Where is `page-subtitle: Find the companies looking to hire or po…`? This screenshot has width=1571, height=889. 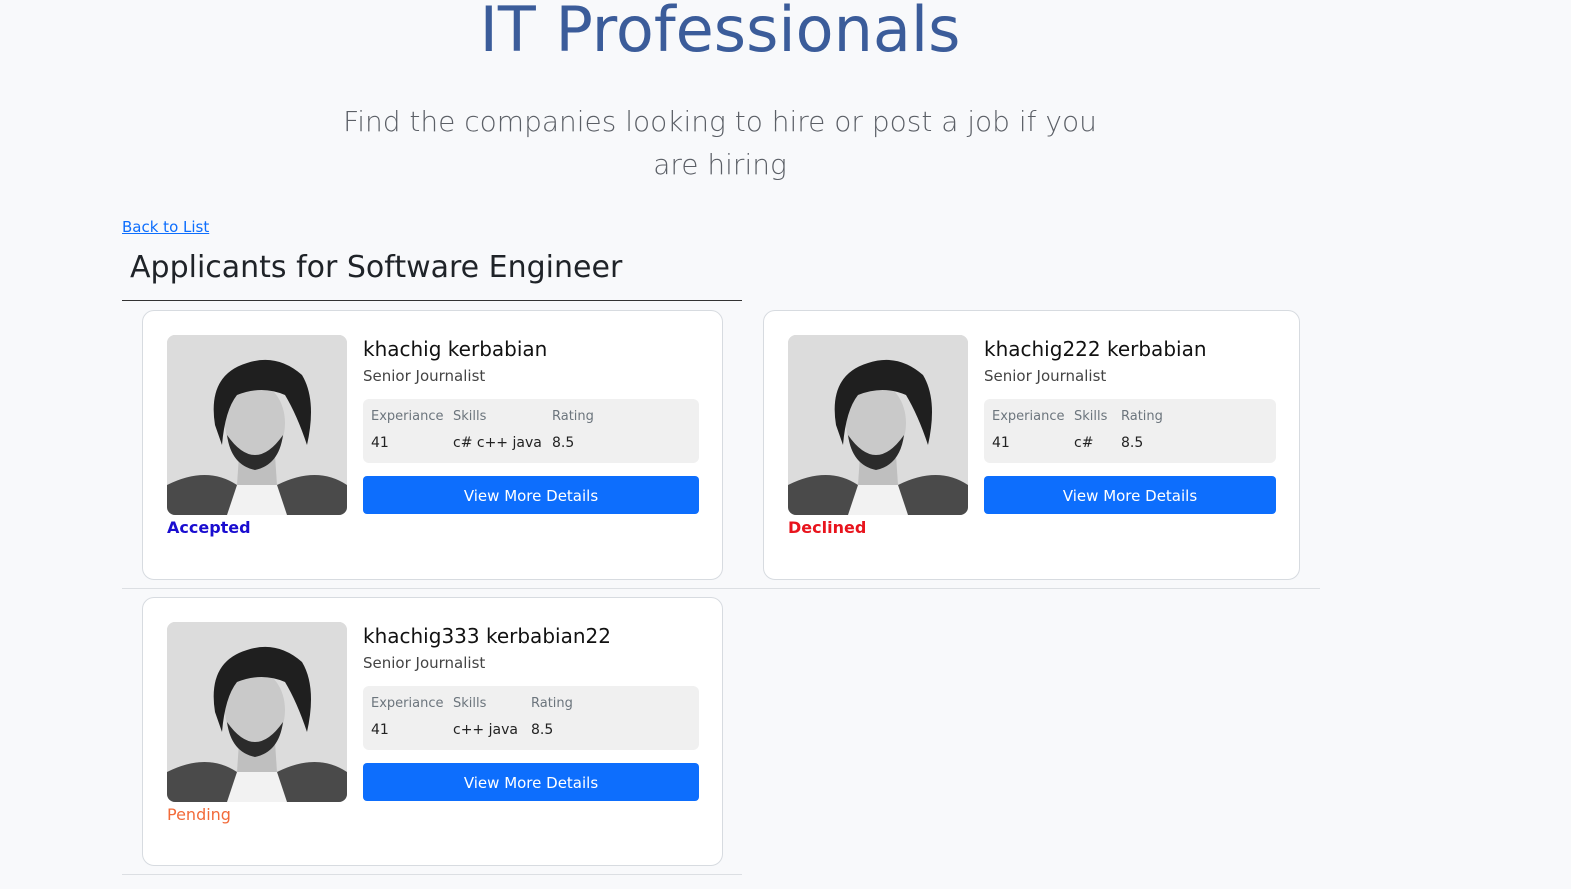 page-subtitle: Find the companies looking to hire or po… is located at coordinates (720, 143).